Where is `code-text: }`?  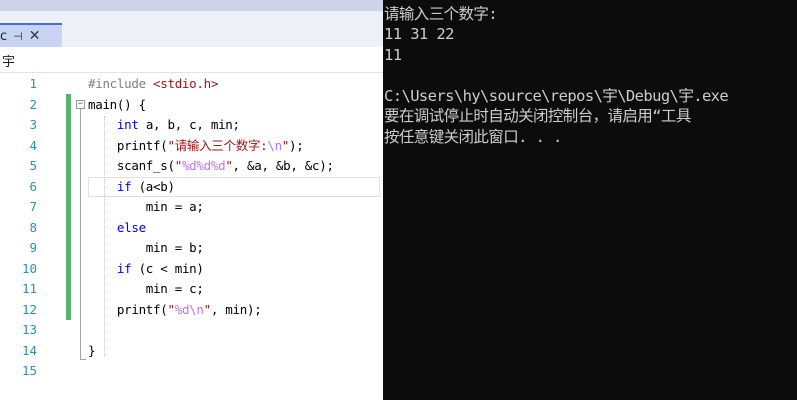
code-text: } is located at coordinates (92, 350).